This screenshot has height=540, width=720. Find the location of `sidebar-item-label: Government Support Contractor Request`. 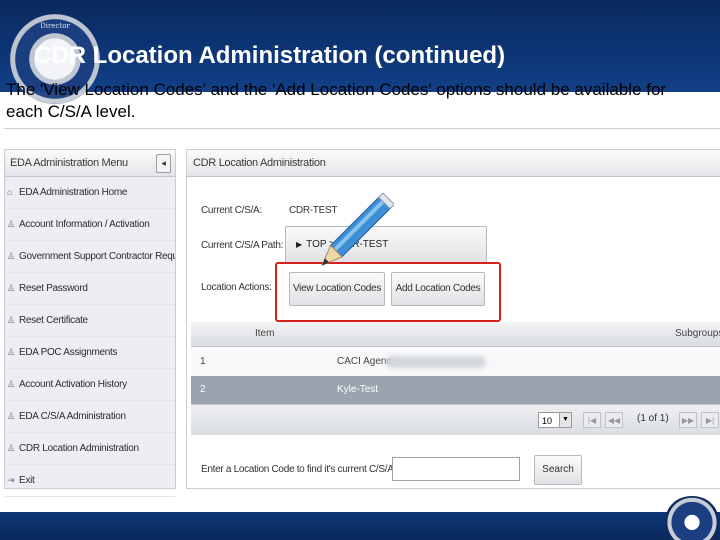

sidebar-item-label: Government Support Contractor Request is located at coordinates (97, 256).